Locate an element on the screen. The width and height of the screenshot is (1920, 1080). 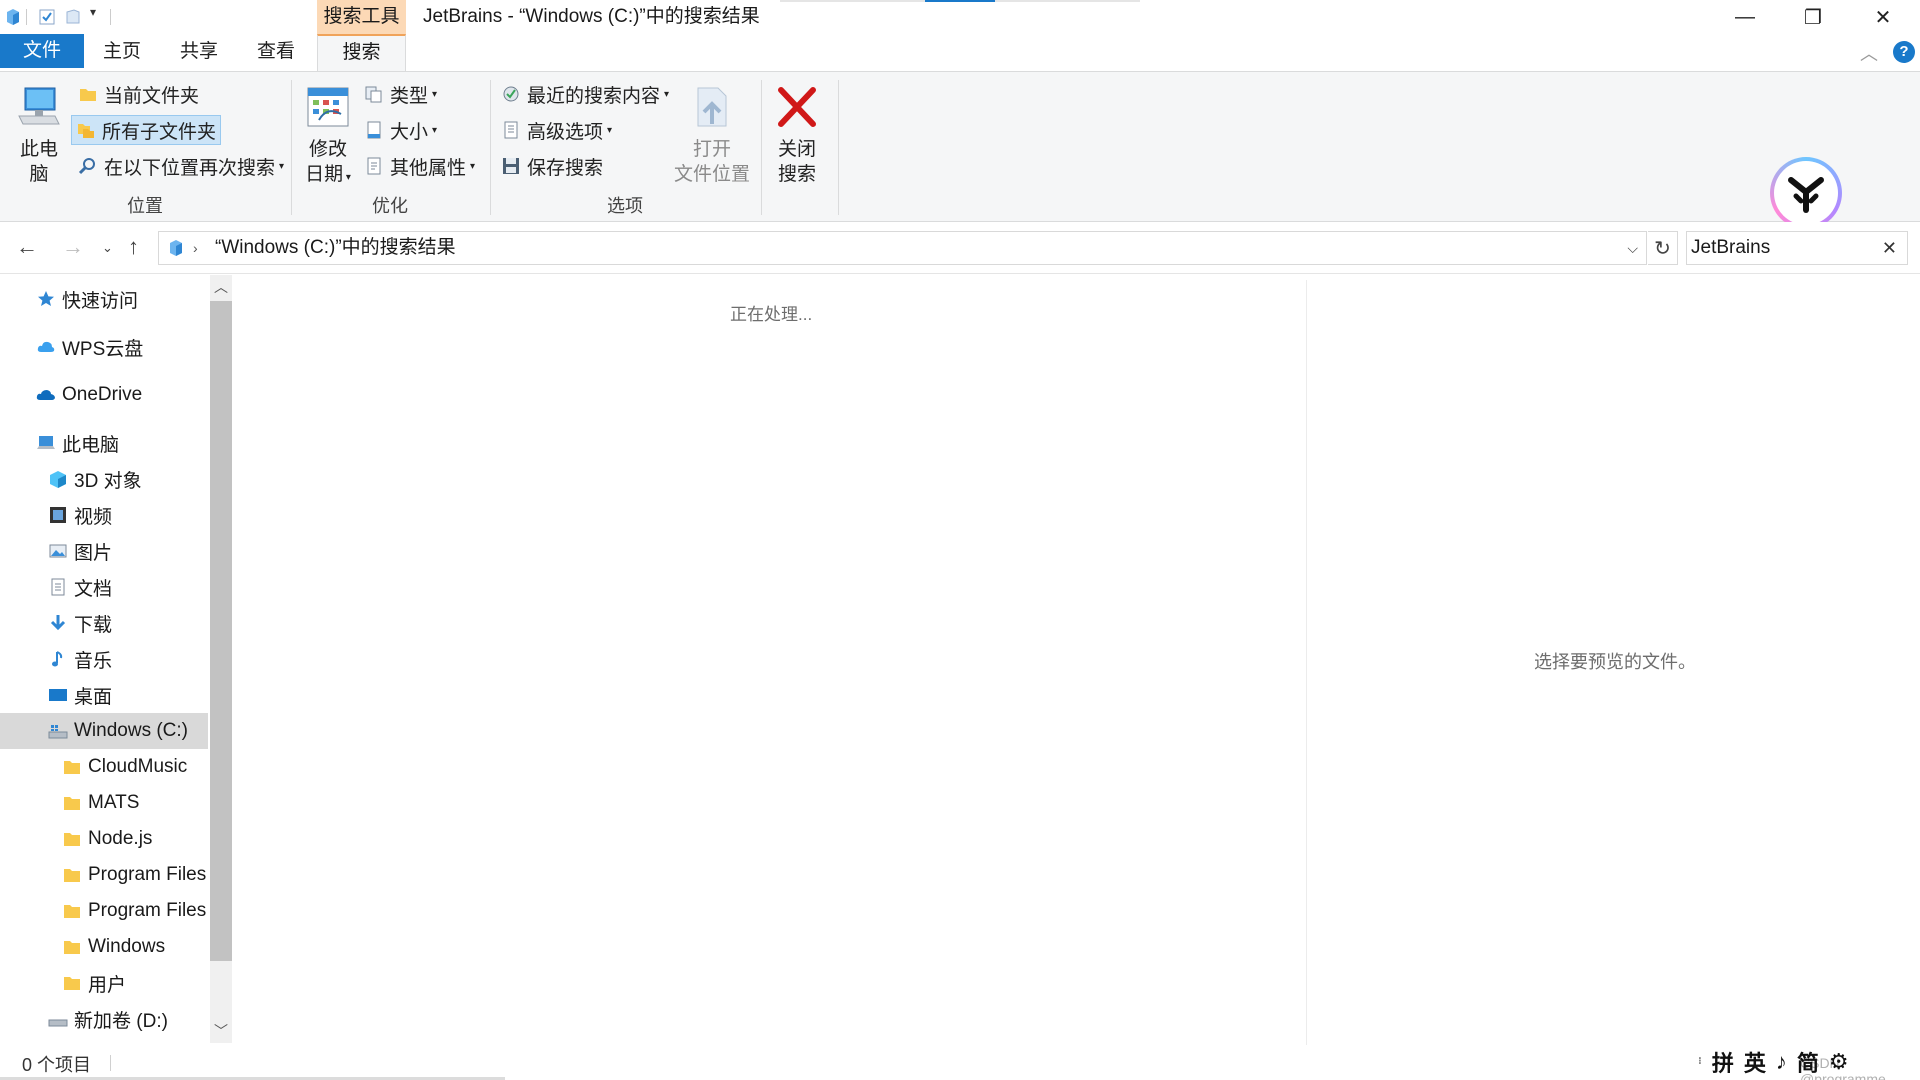
nav-item-onedrive: OneDrive is located at coordinates (104, 395).